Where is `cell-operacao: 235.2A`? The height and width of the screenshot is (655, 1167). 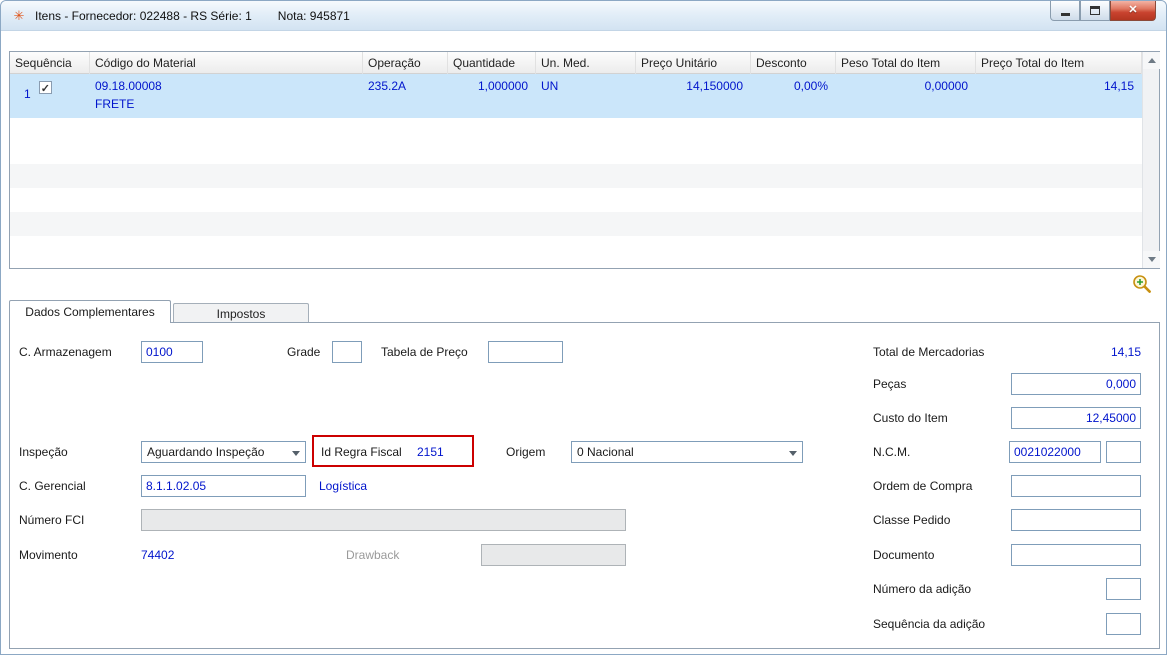 cell-operacao: 235.2A is located at coordinates (387, 86).